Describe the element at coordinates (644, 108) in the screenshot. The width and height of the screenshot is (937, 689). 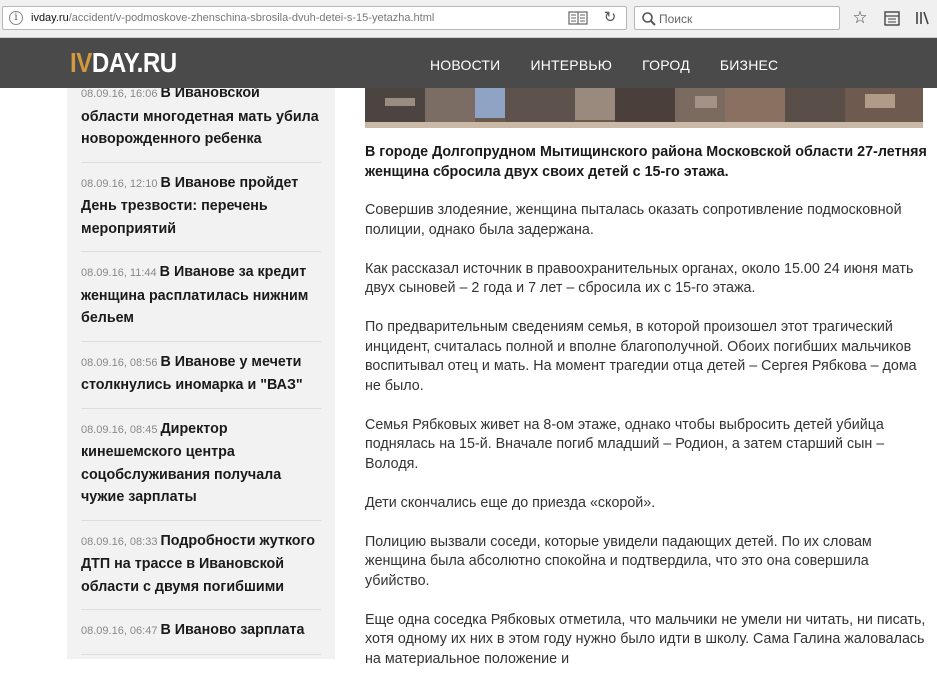
I see `article-photo` at that location.